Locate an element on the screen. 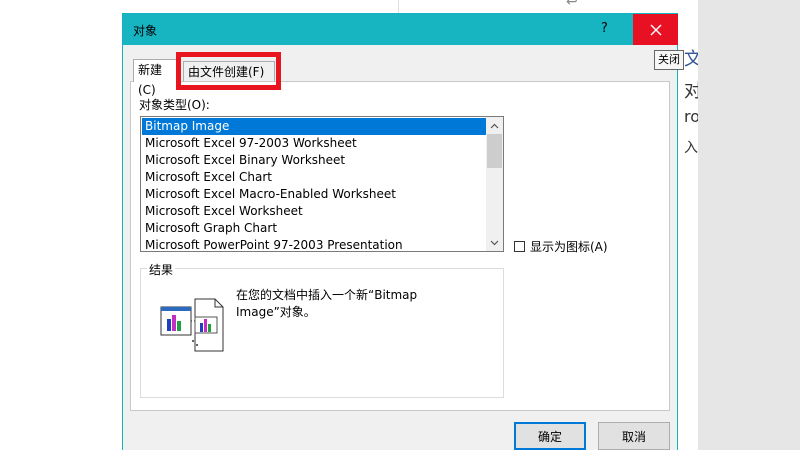  tab-from-file: 由文件创建(F) is located at coordinates (229, 72).